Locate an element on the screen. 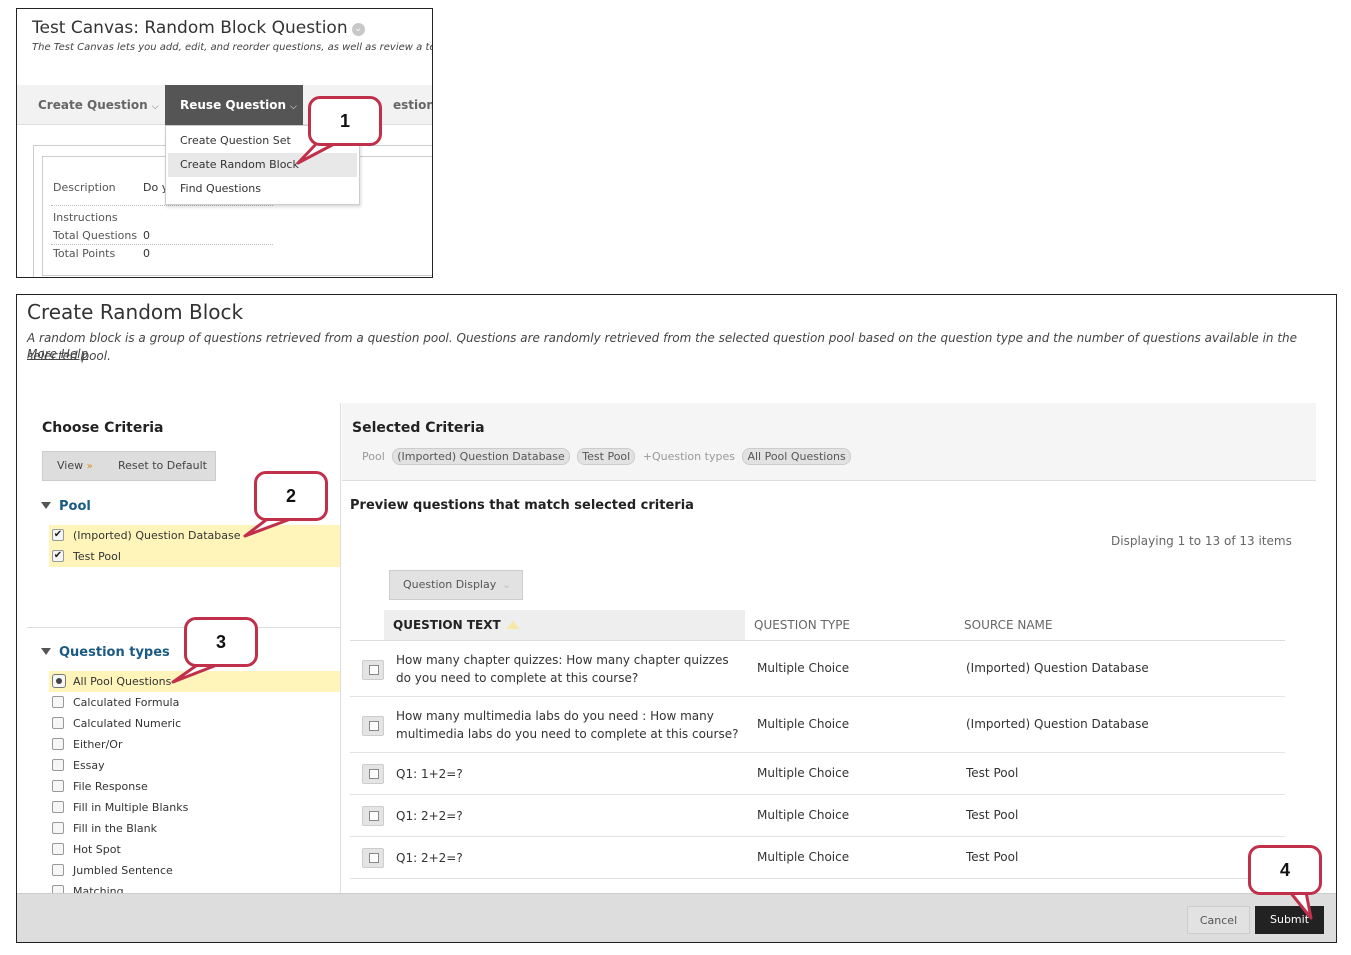 The width and height of the screenshot is (1351, 955). pool-item: ✔ (Imported) Question Database is located at coordinates (194, 535).